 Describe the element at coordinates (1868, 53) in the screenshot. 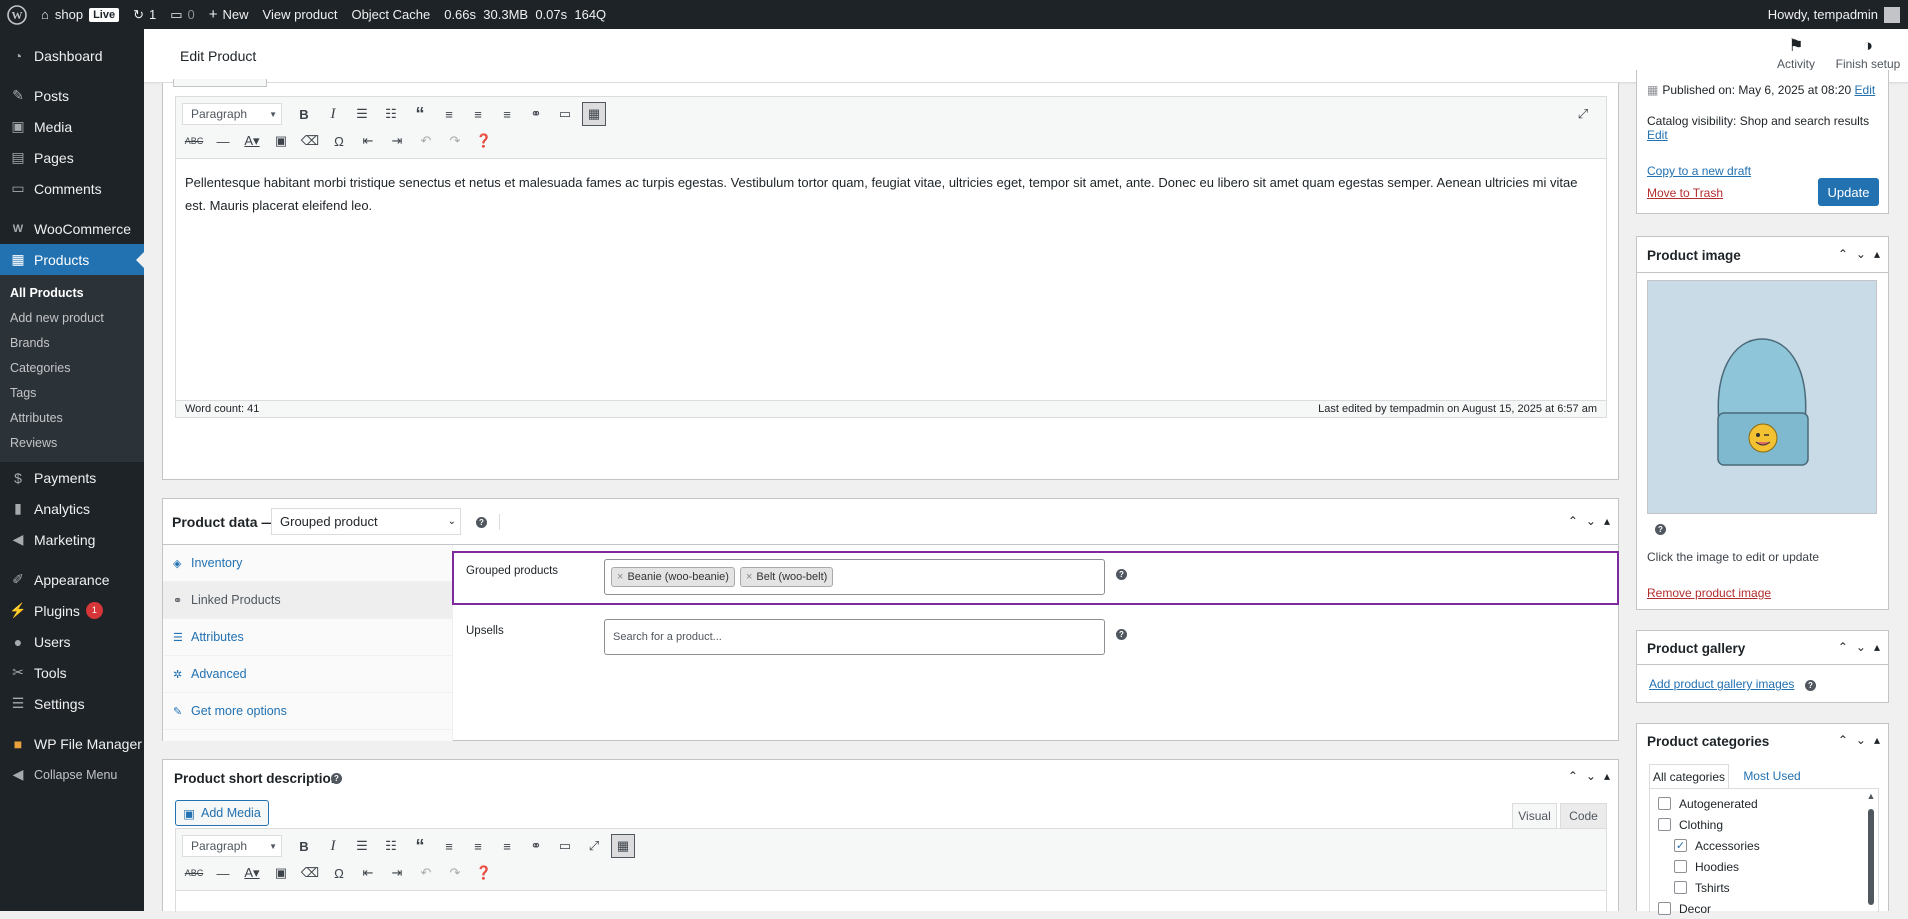

I see `finish-setup-button: ◑ Finish setup` at that location.